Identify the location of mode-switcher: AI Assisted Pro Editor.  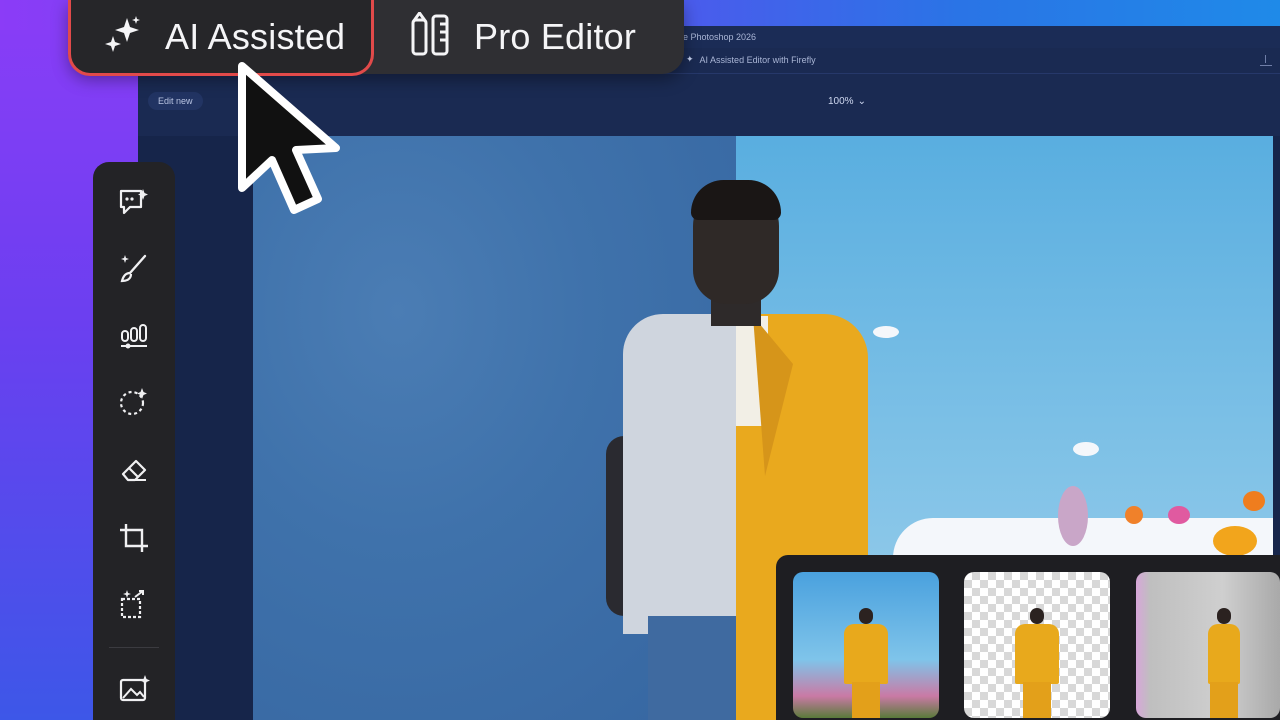
(376, 38).